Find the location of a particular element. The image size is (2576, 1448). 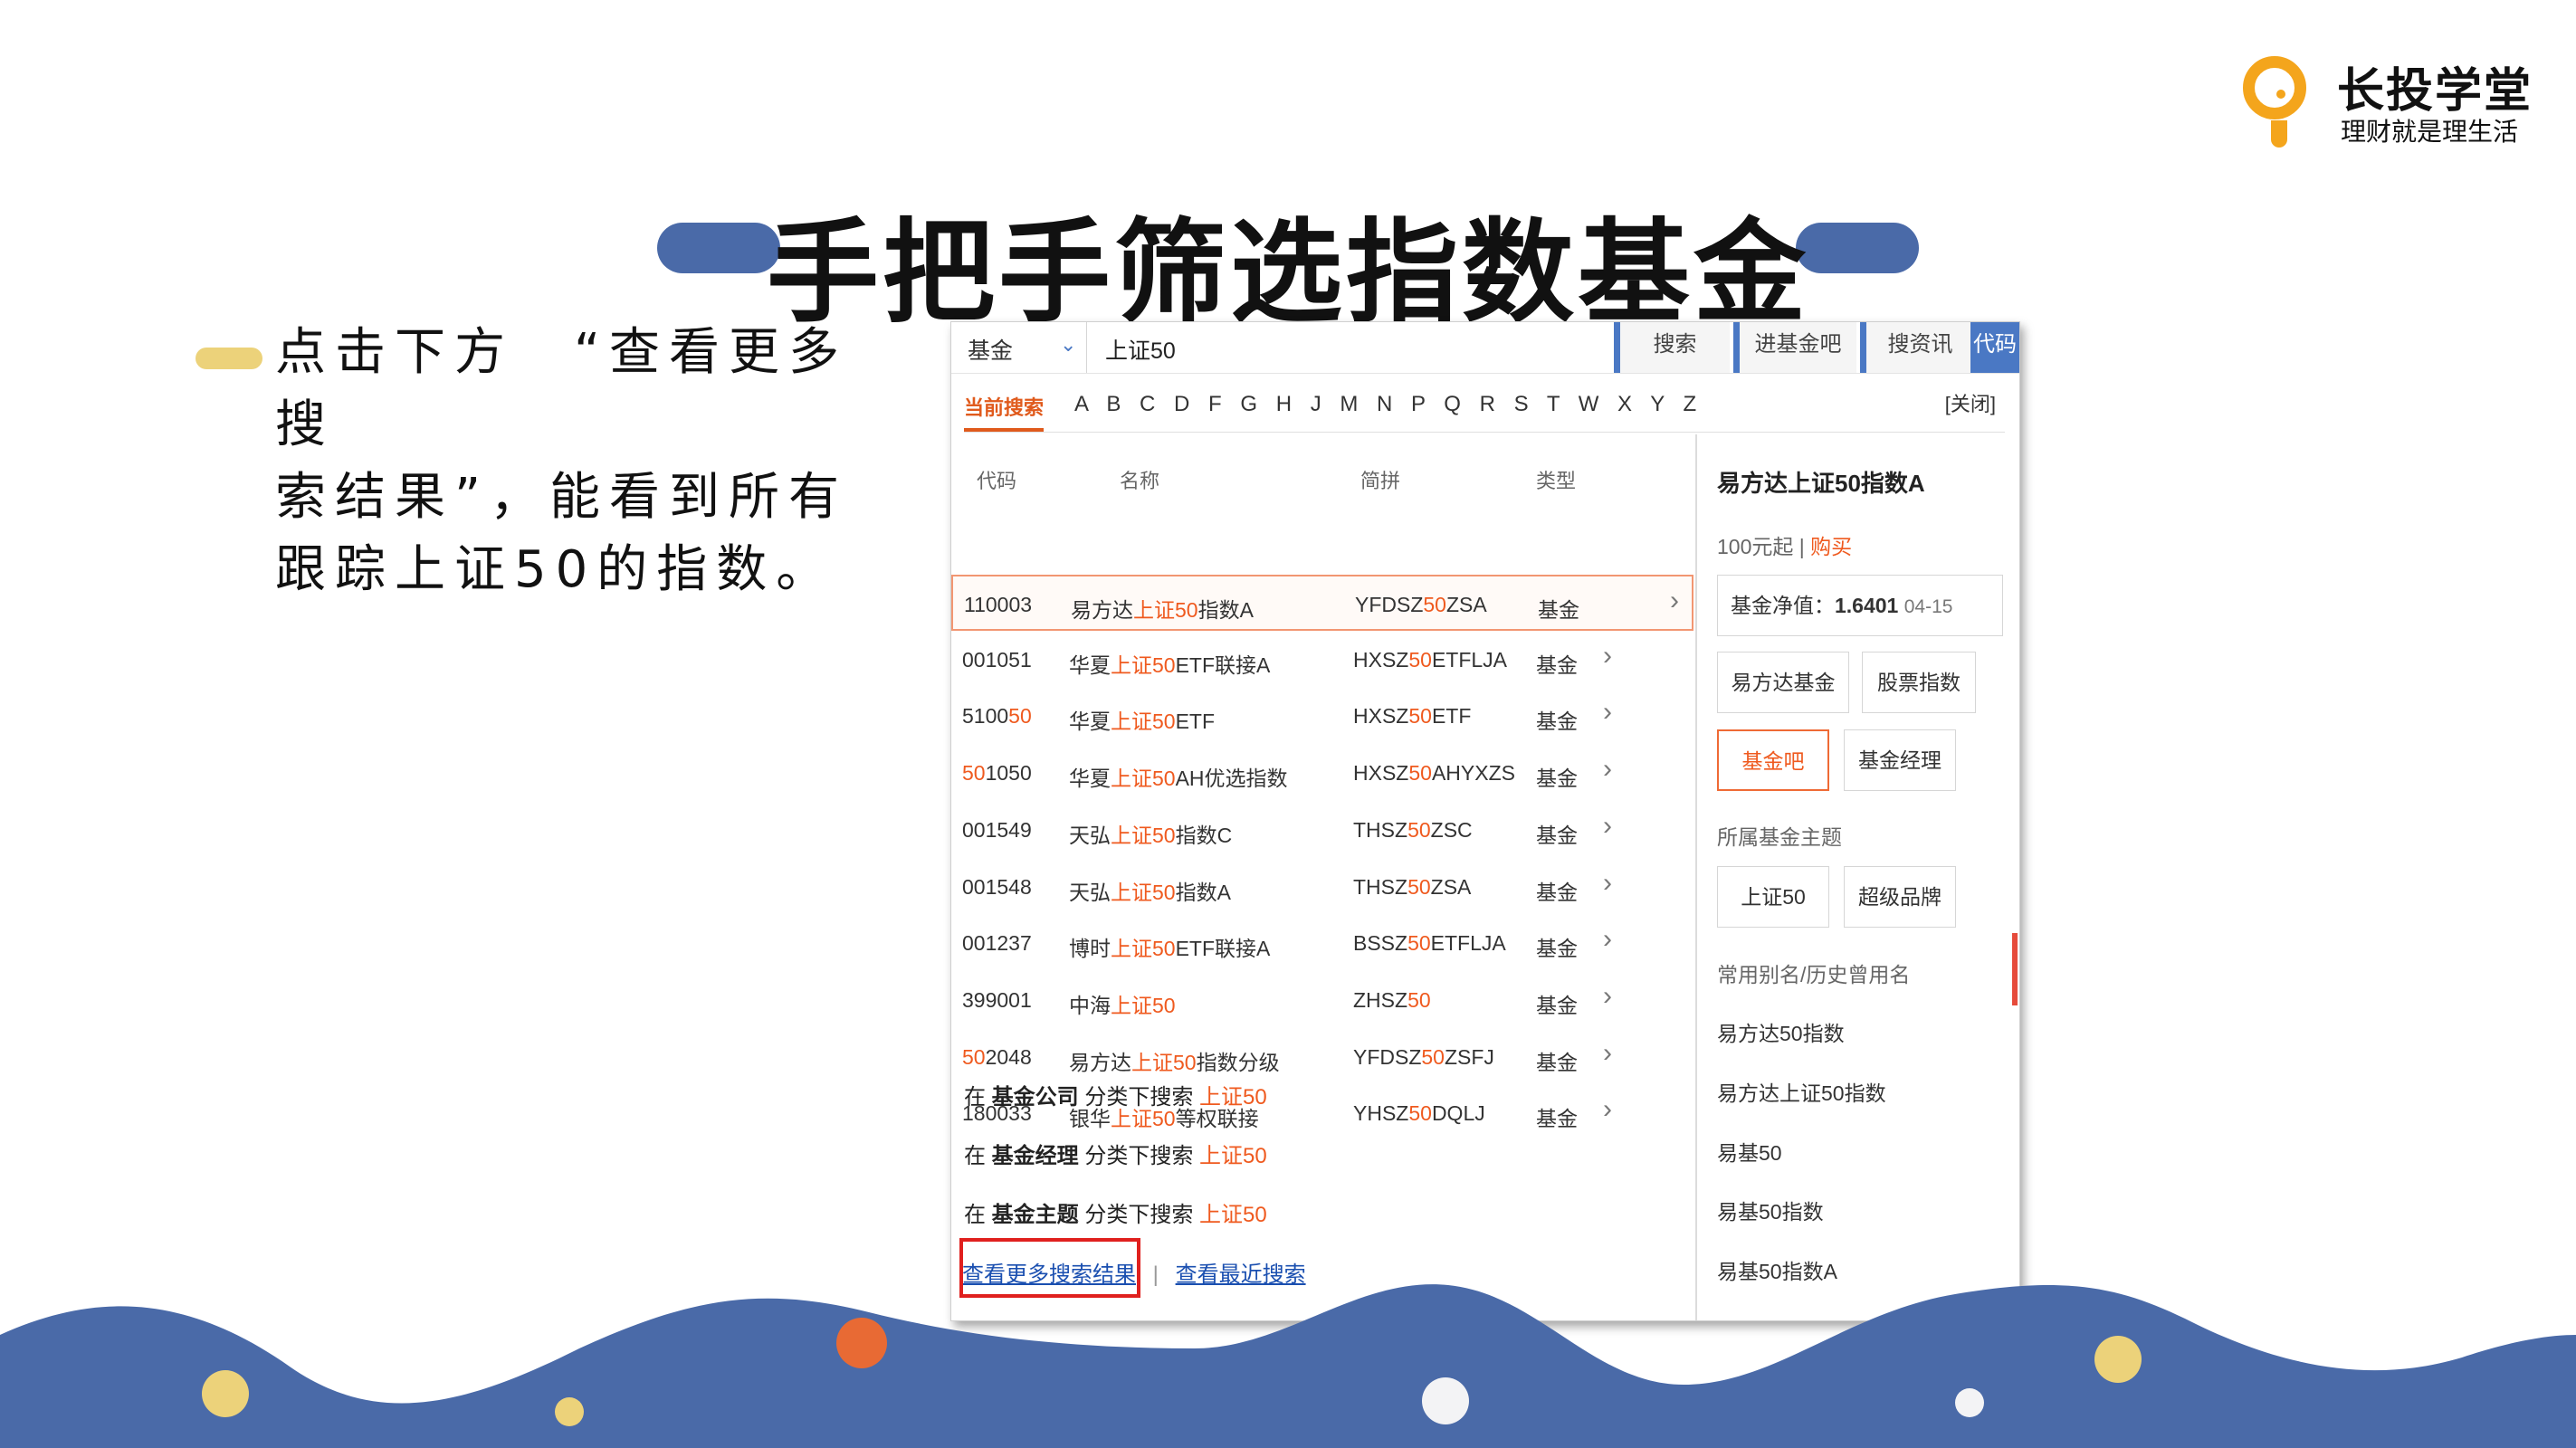

fund-bar-link-button: 基金吧 is located at coordinates (1773, 760).